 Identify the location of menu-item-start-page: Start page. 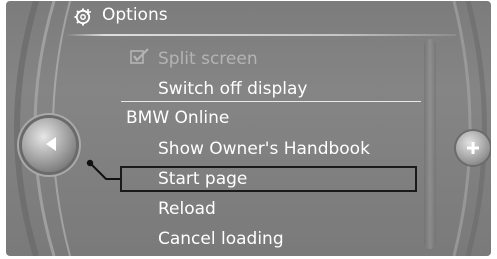
(202, 179).